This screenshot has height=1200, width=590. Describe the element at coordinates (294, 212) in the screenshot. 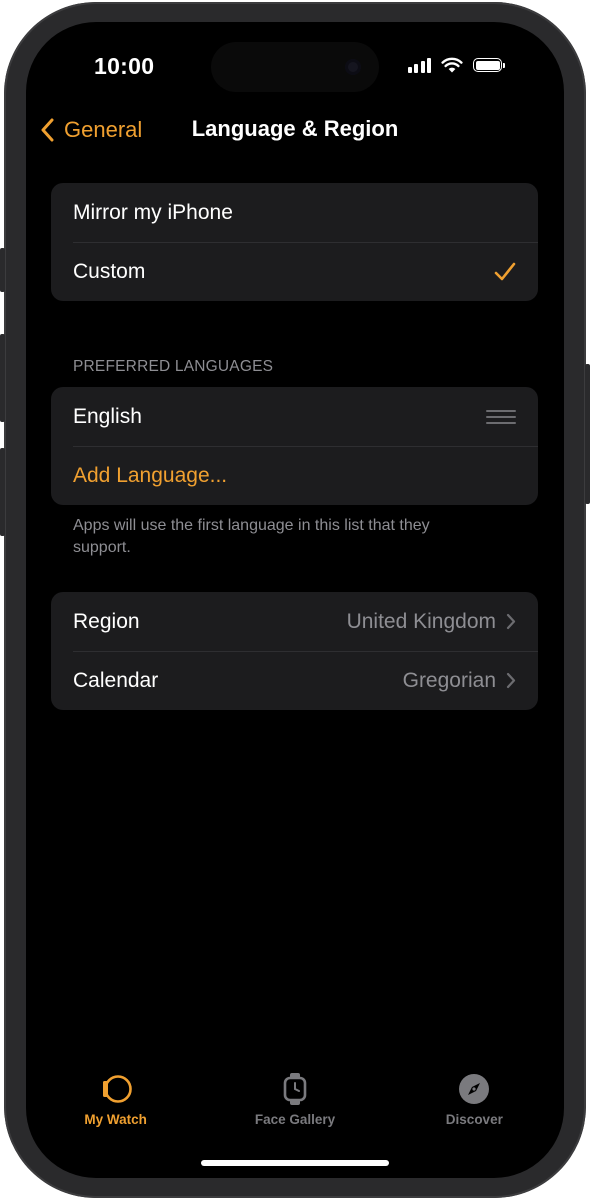

I see `mirror-iphone-option: Mirror my iPhone` at that location.